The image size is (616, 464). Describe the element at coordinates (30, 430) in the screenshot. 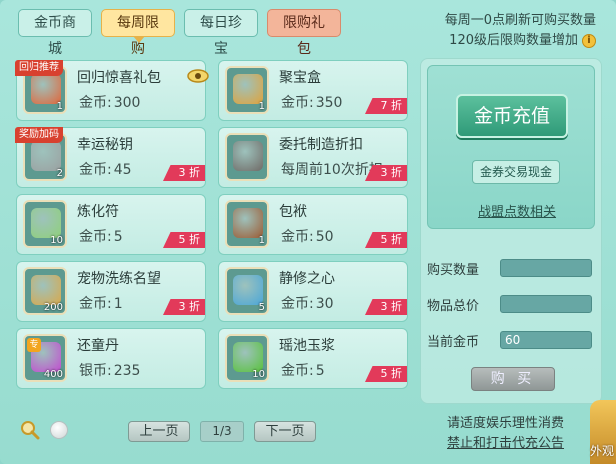

I see `magnifier-icon` at that location.